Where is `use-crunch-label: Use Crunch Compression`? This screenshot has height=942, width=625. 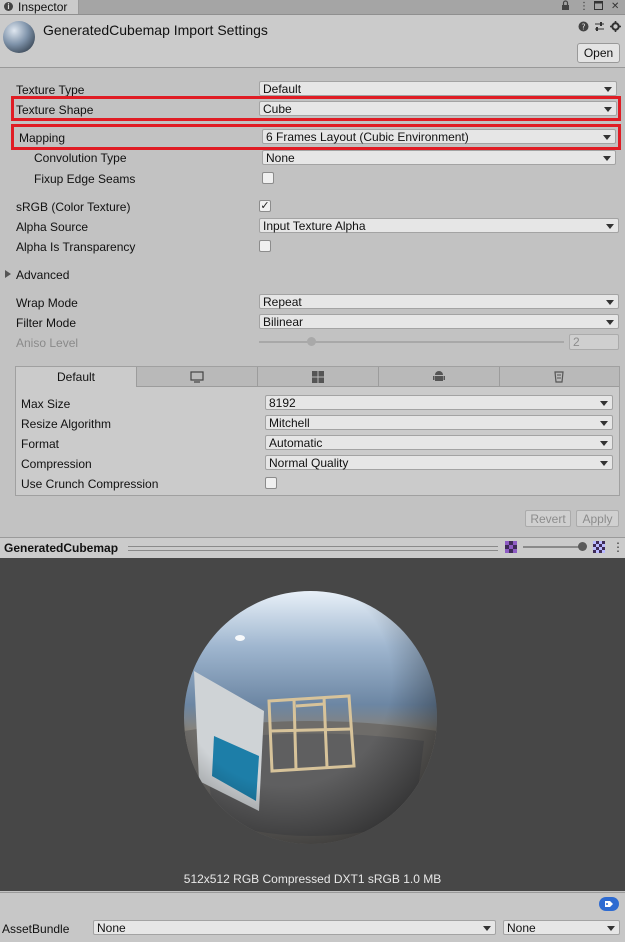 use-crunch-label: Use Crunch Compression is located at coordinates (90, 484).